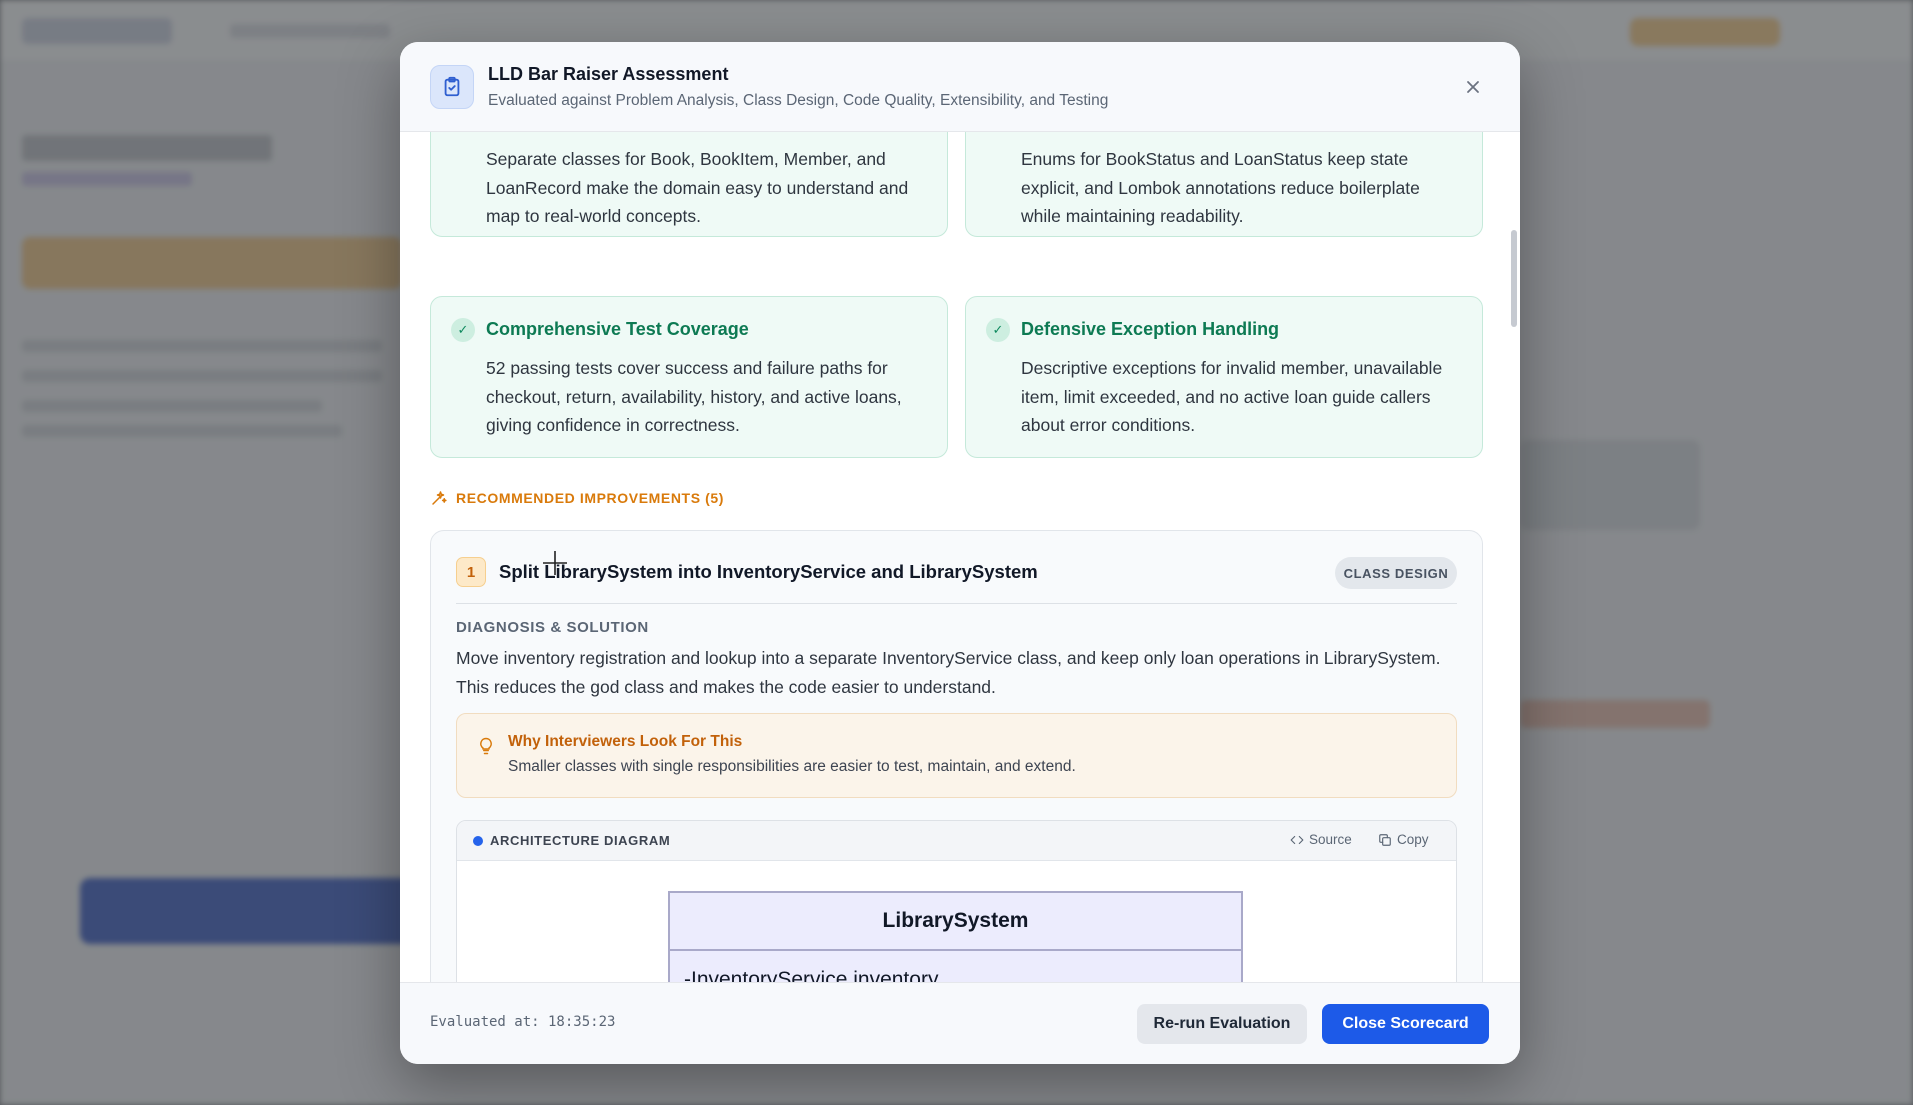 The image size is (1913, 1105). I want to click on scrollbar, so click(1514, 278).